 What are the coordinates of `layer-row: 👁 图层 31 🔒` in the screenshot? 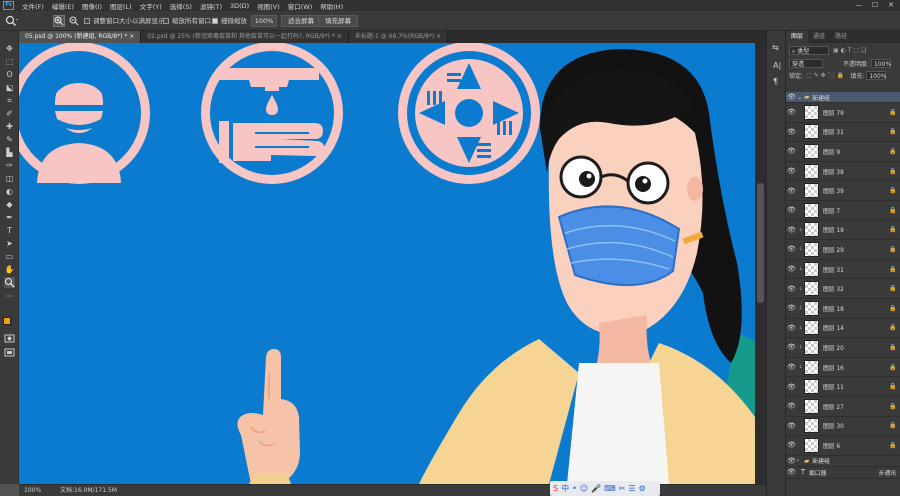 It's located at (843, 133).